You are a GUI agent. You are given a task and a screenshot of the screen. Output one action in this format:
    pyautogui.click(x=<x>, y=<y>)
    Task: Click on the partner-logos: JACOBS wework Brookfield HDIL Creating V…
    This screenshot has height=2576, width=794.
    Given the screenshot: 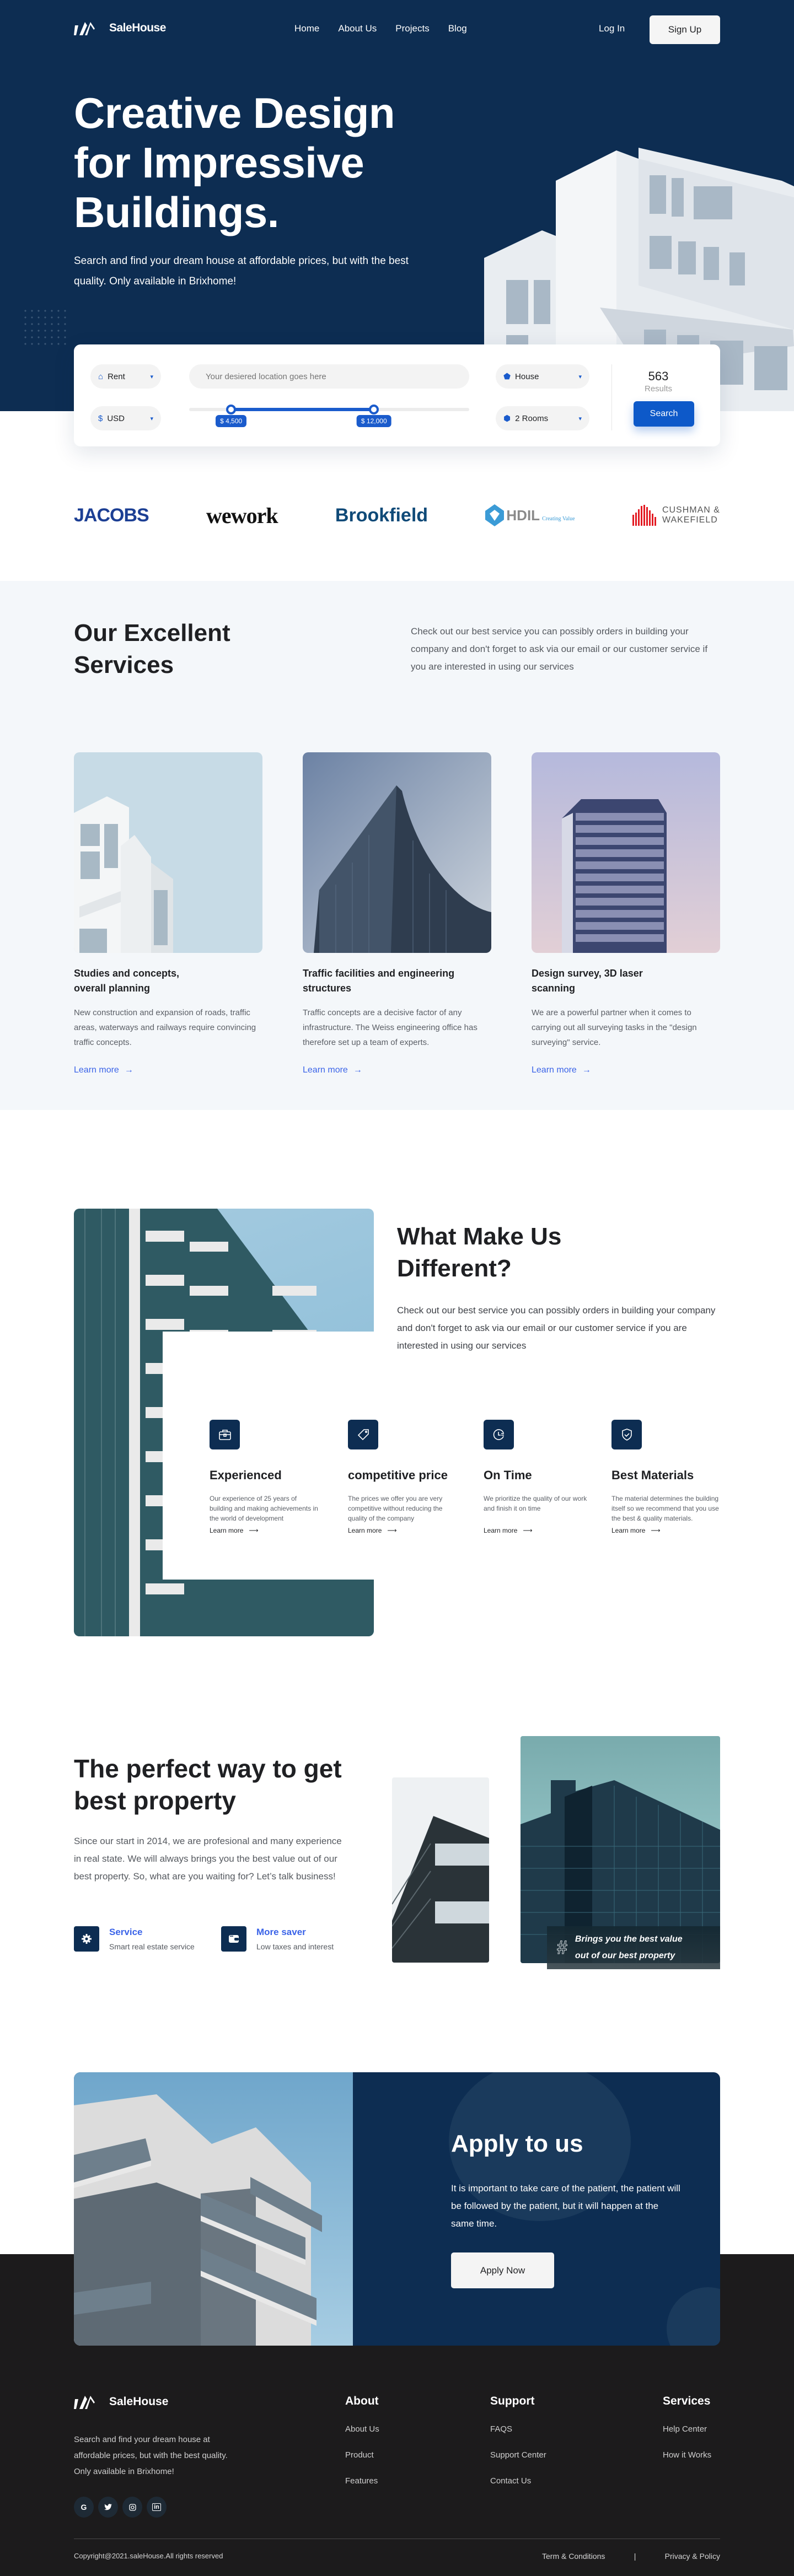 What is the action you would take?
    pyautogui.click(x=397, y=515)
    